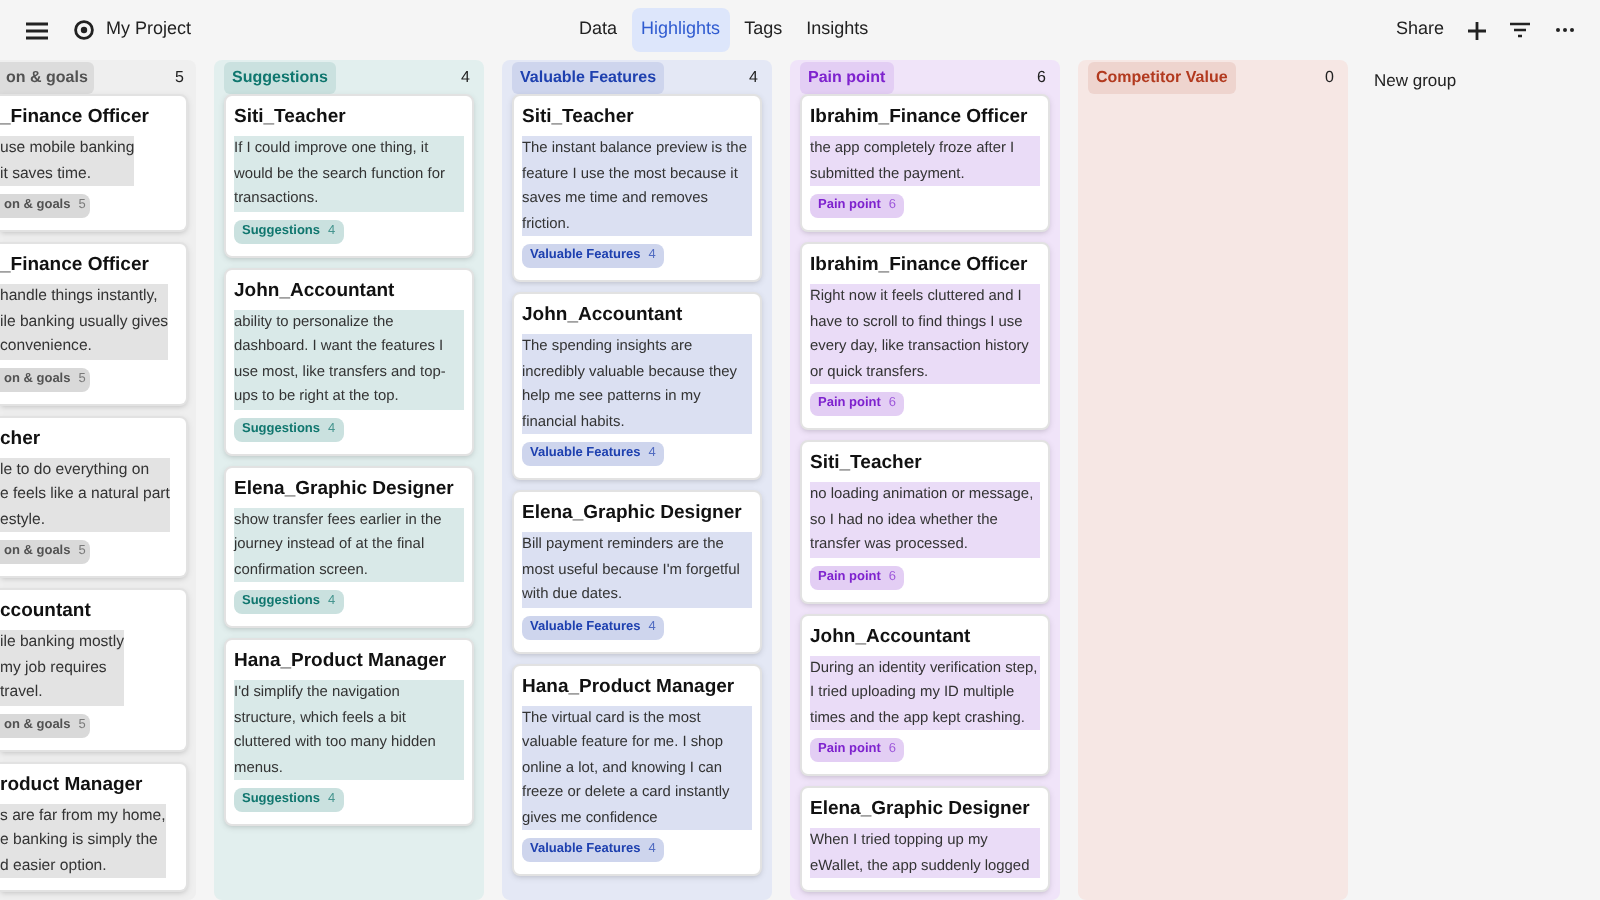 This screenshot has height=900, width=1600. What do you see at coordinates (1520, 30) in the screenshot?
I see `filter-icon` at bounding box center [1520, 30].